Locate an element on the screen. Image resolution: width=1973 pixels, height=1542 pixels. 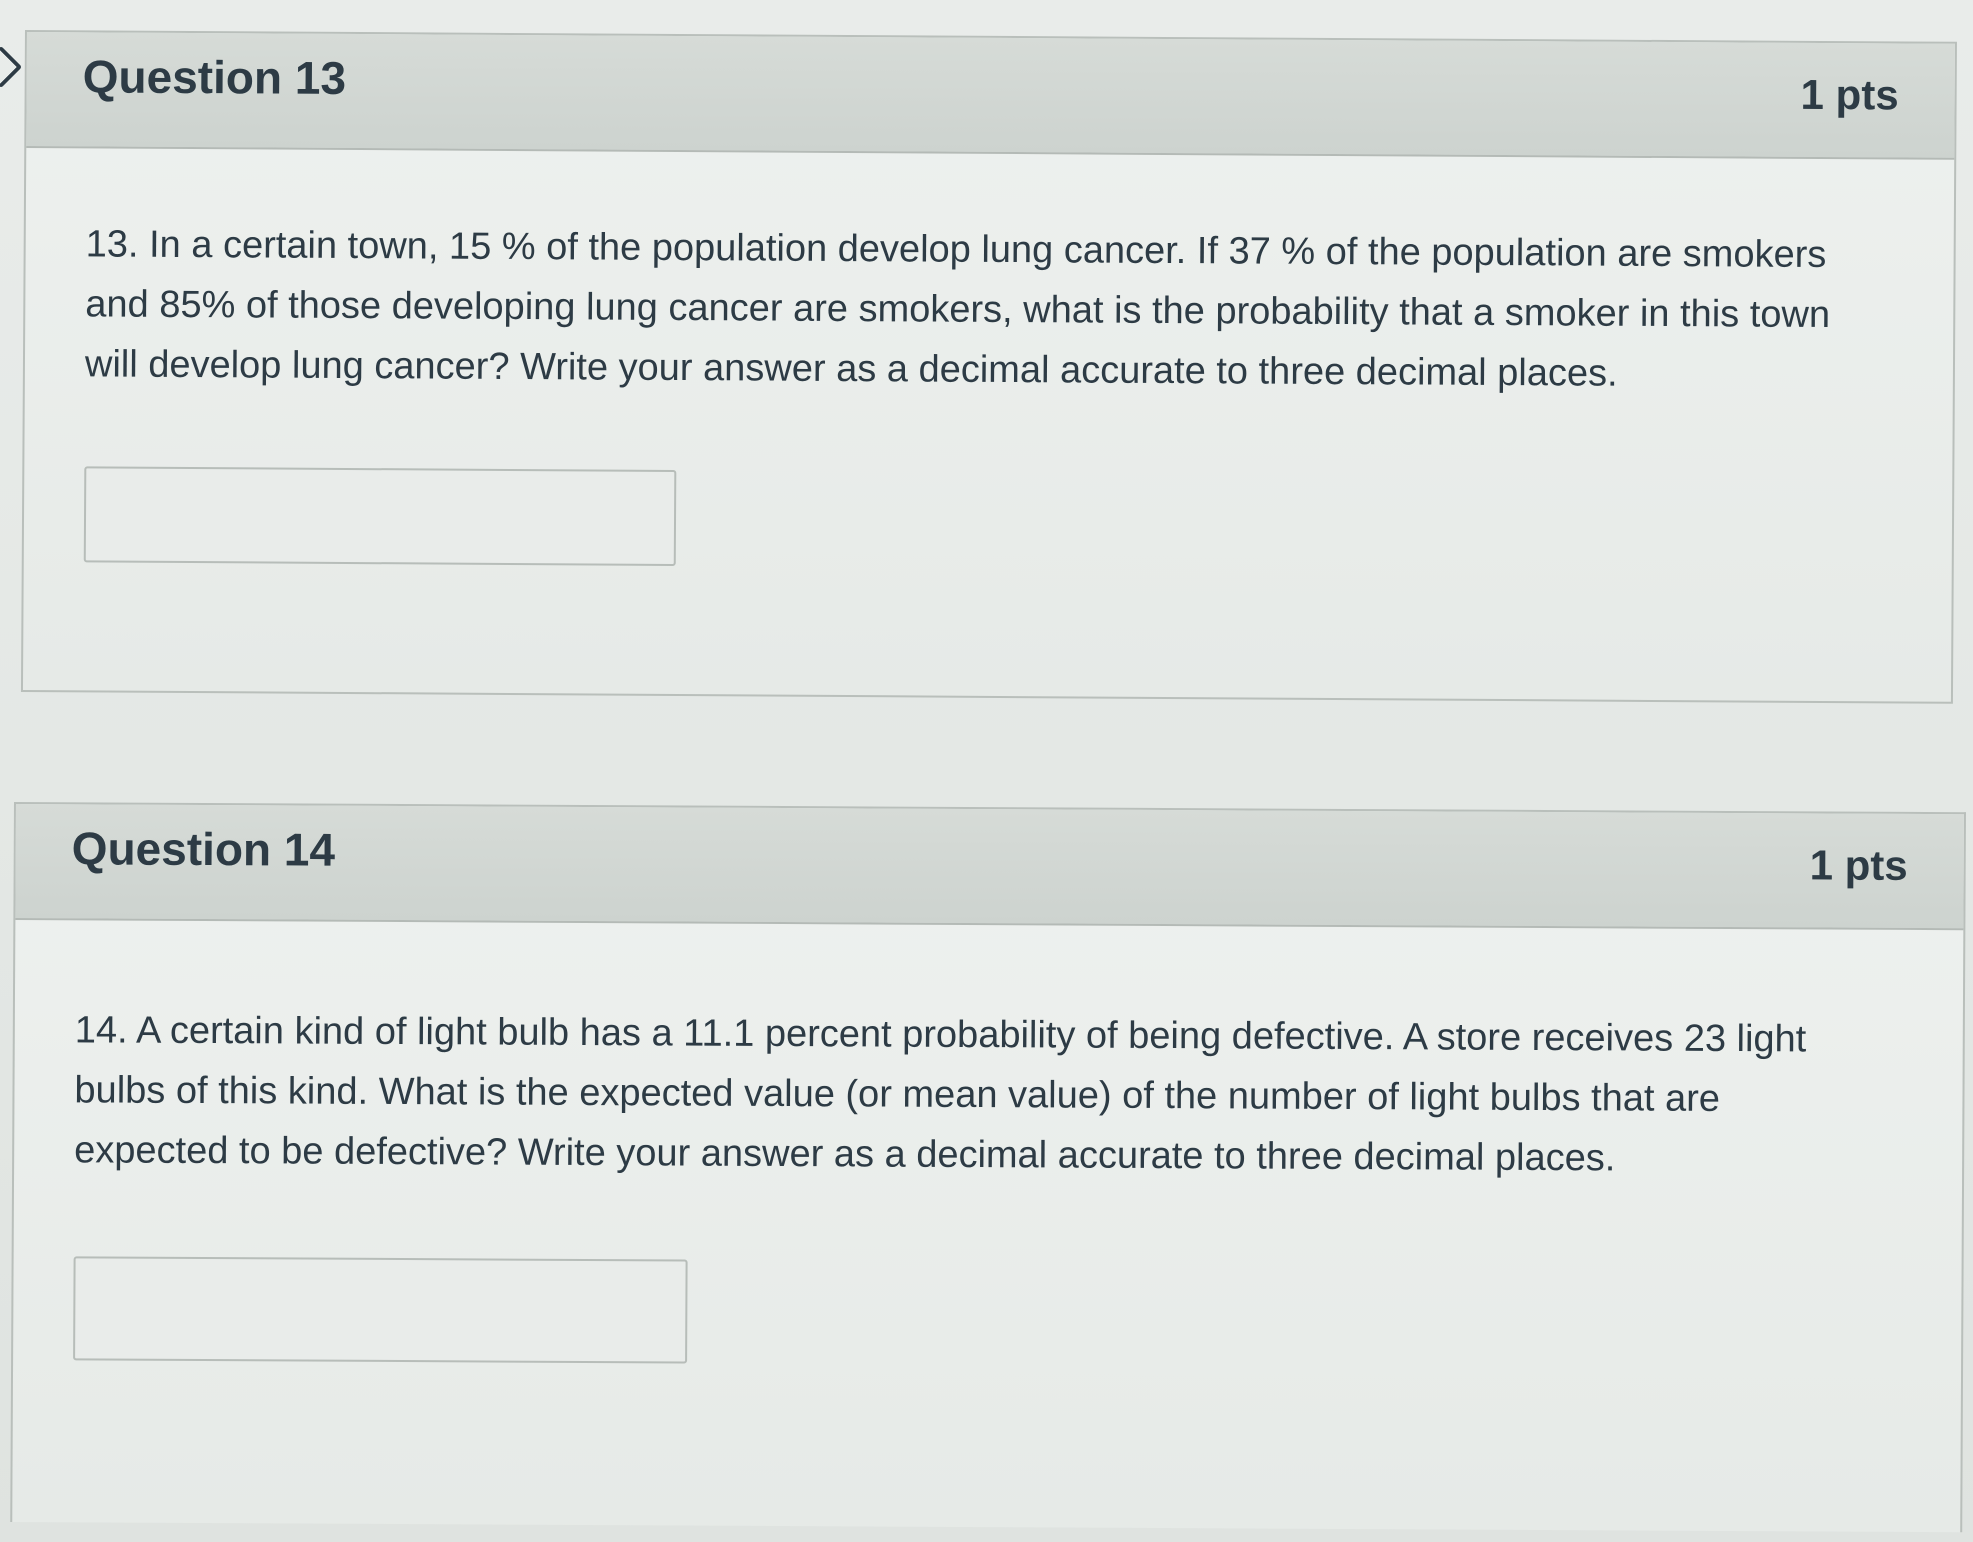
chevron-right-icon is located at coordinates (11, 67).